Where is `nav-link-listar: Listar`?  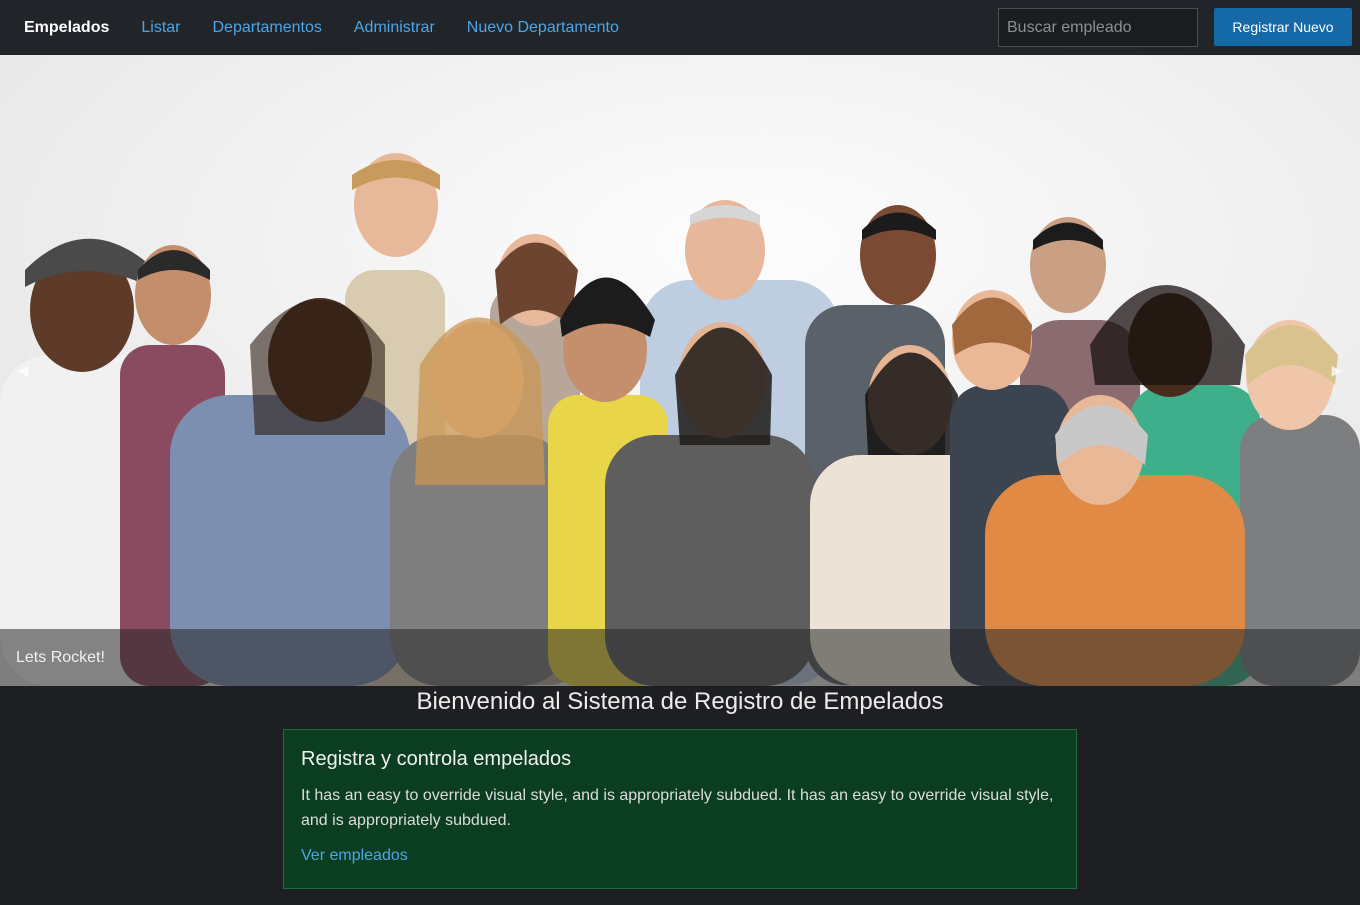 nav-link-listar: Listar is located at coordinates (160, 28).